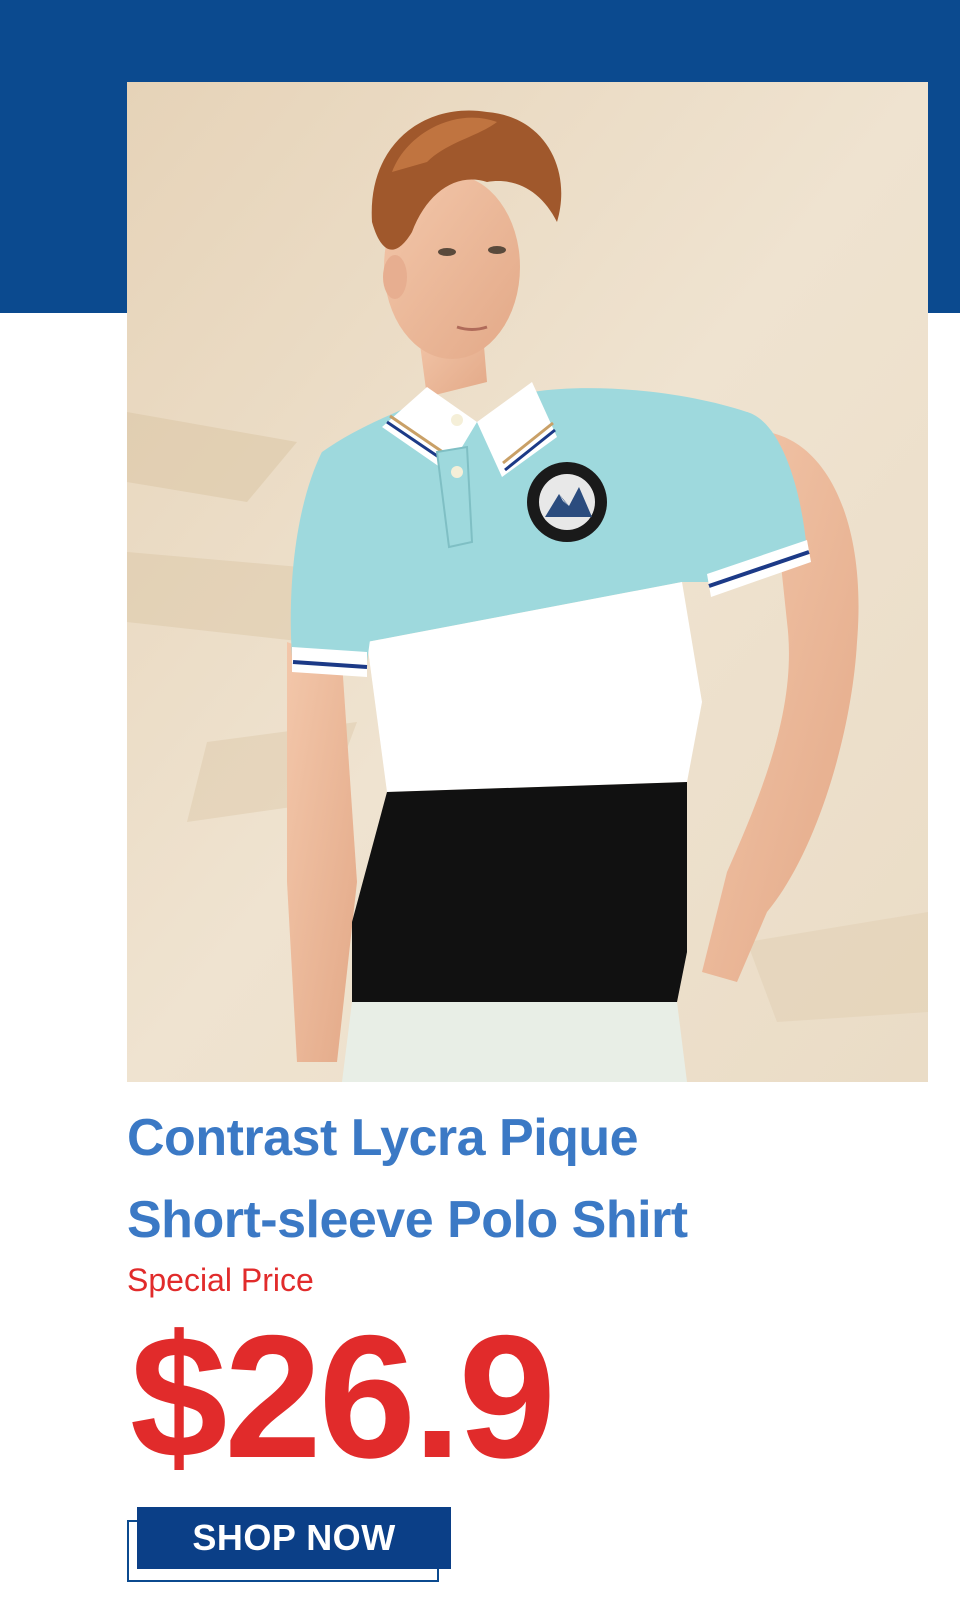  What do you see at coordinates (383, 1138) in the screenshot?
I see `product-title-line-1: Contrast Lycra Pique` at bounding box center [383, 1138].